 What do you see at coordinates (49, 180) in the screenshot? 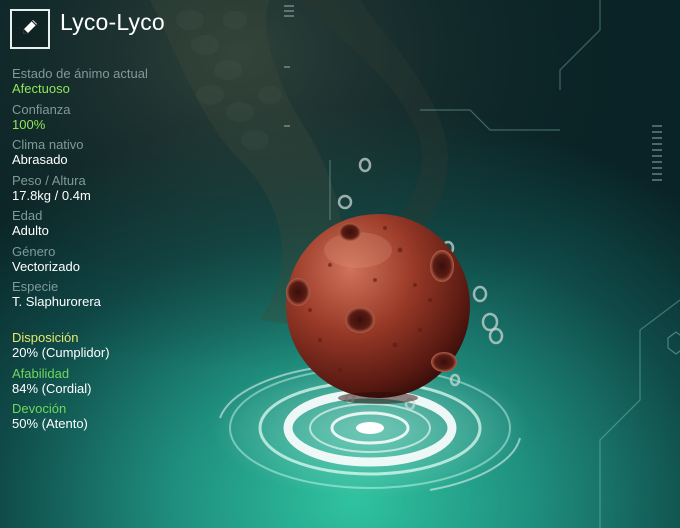
I see `stat-label: Peso / Altura` at bounding box center [49, 180].